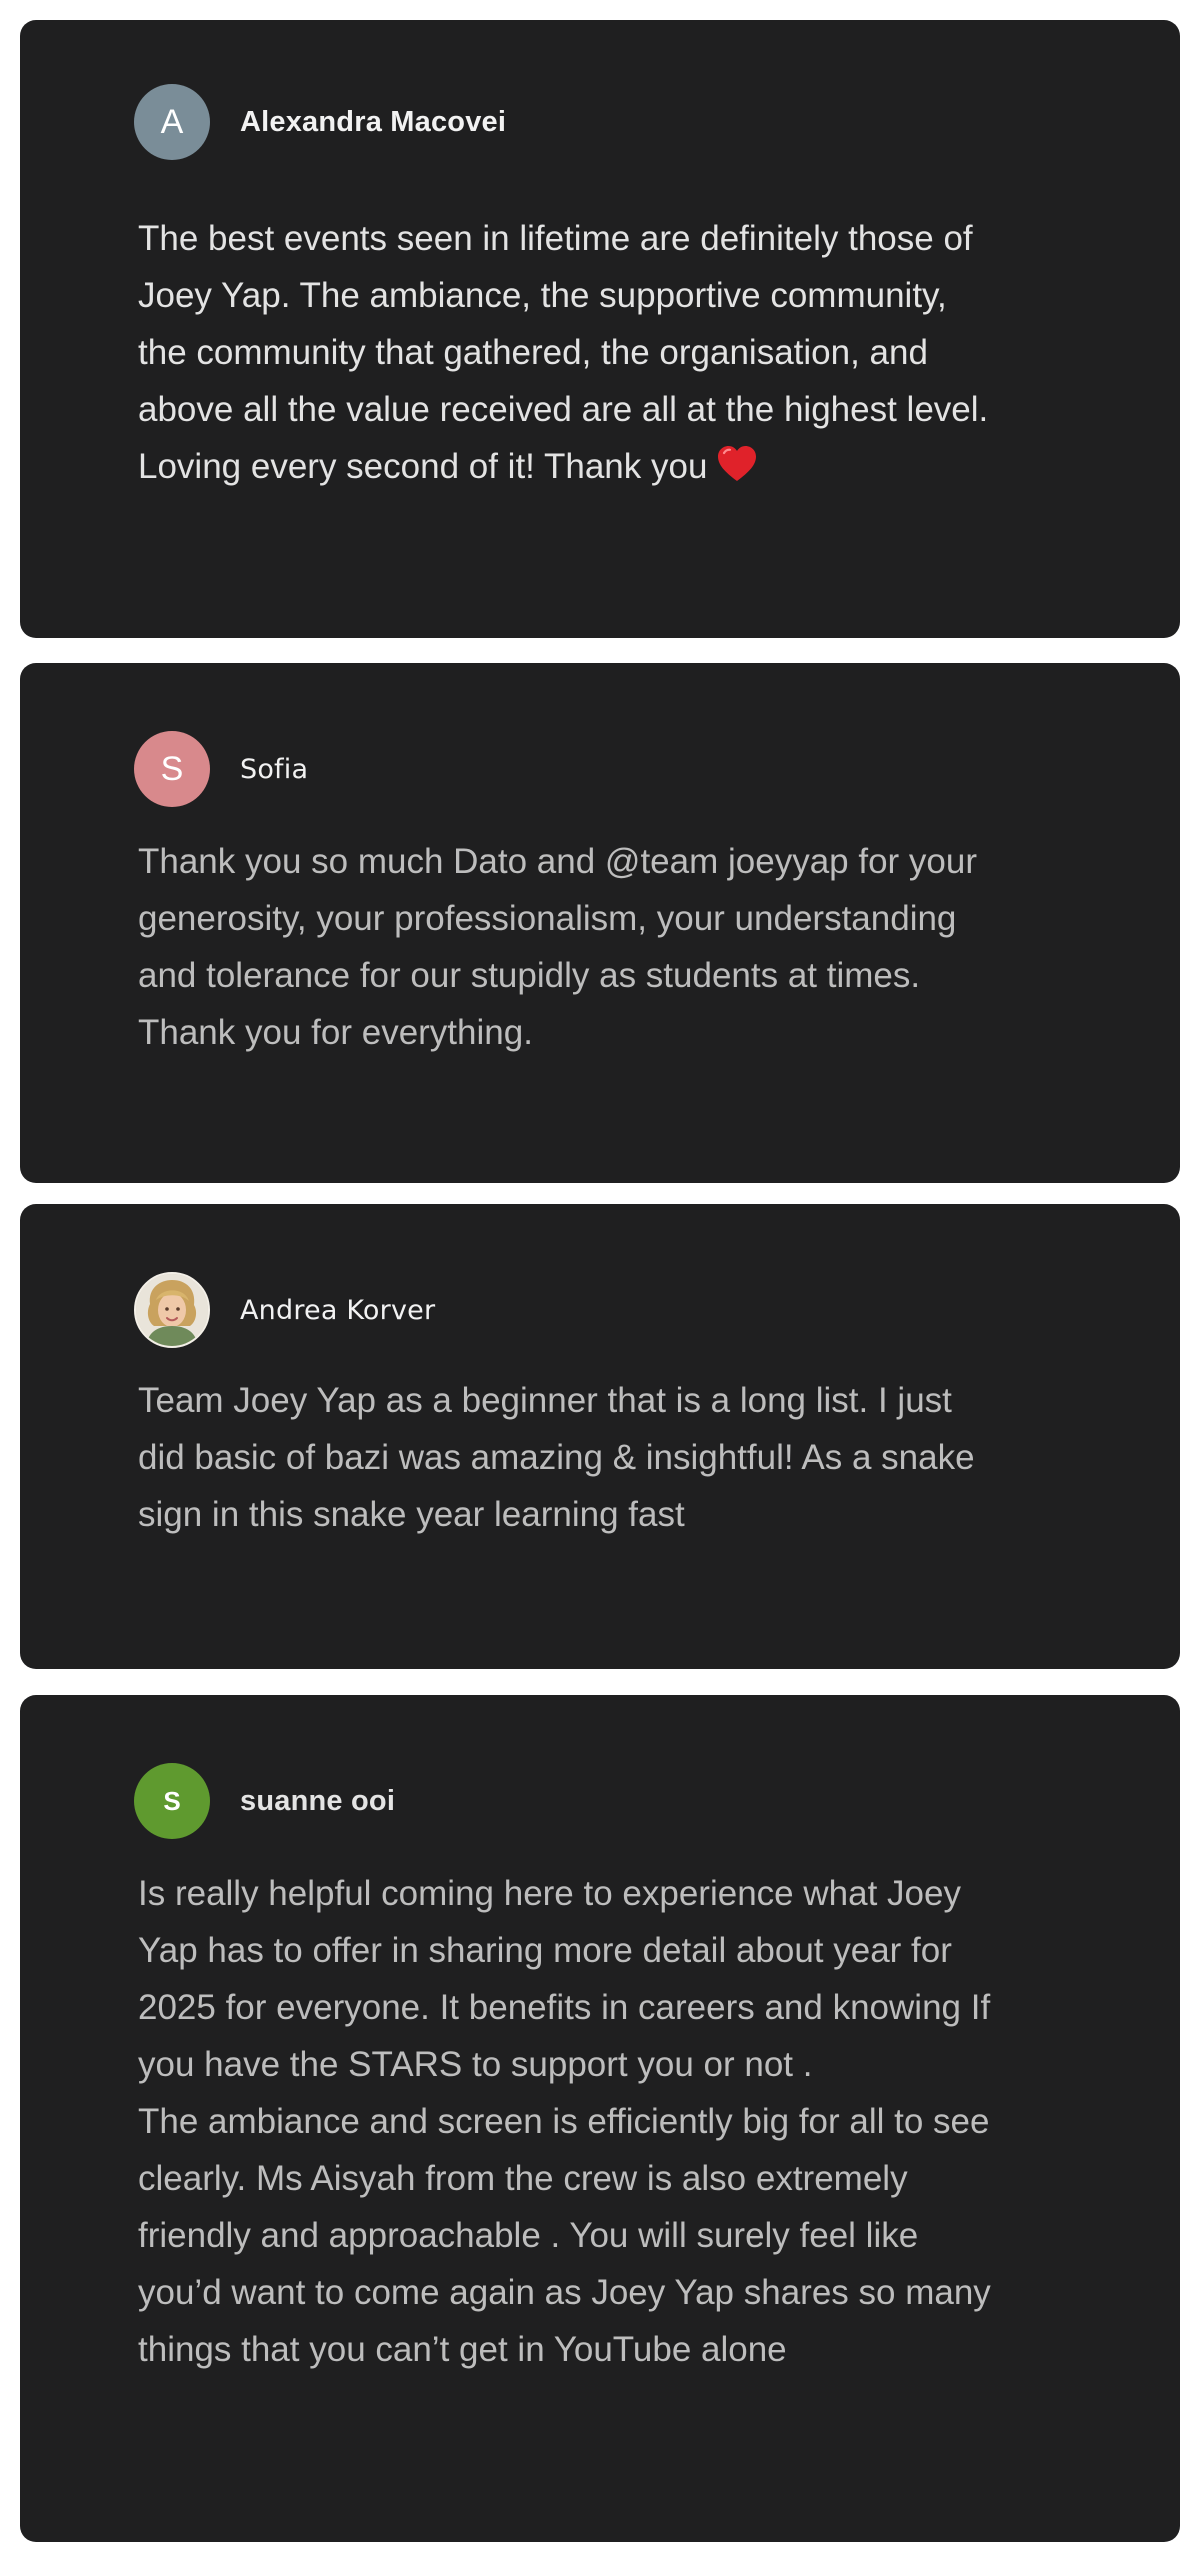  I want to click on reviewer-name: Alexandra Macovei, so click(373, 121).